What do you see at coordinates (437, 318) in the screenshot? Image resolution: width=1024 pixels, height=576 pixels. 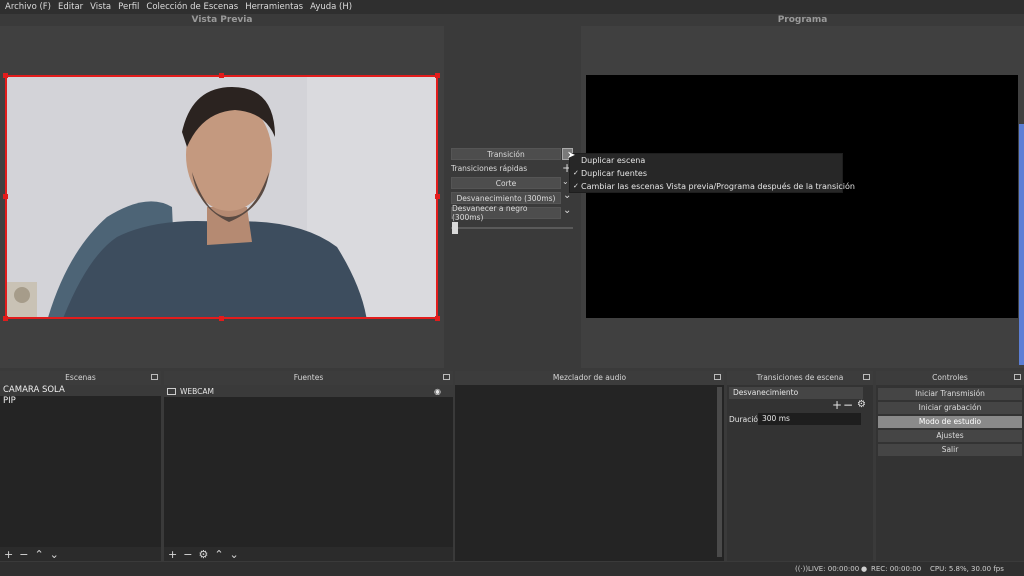 I see `resize-handle-br` at bounding box center [437, 318].